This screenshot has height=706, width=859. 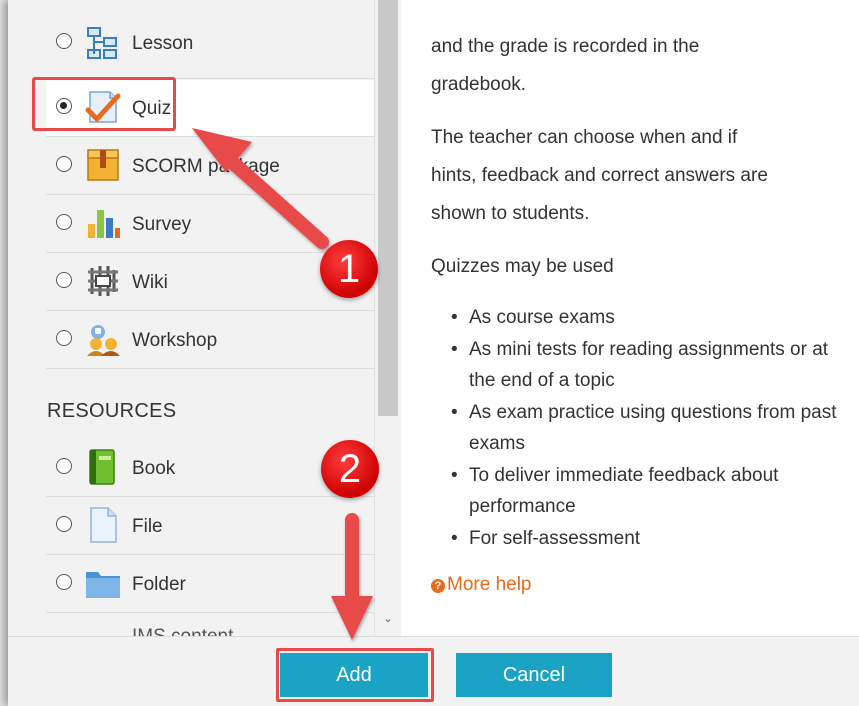 What do you see at coordinates (102, 43) in the screenshot?
I see `lesson-icon` at bounding box center [102, 43].